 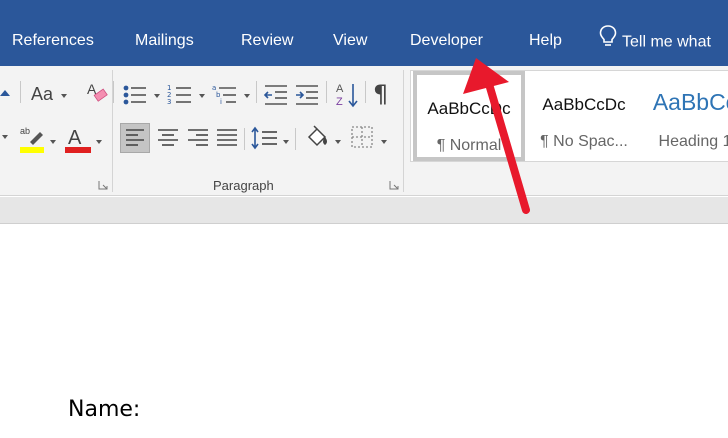 What do you see at coordinates (276, 95) in the screenshot?
I see `decrease-indent-icon` at bounding box center [276, 95].